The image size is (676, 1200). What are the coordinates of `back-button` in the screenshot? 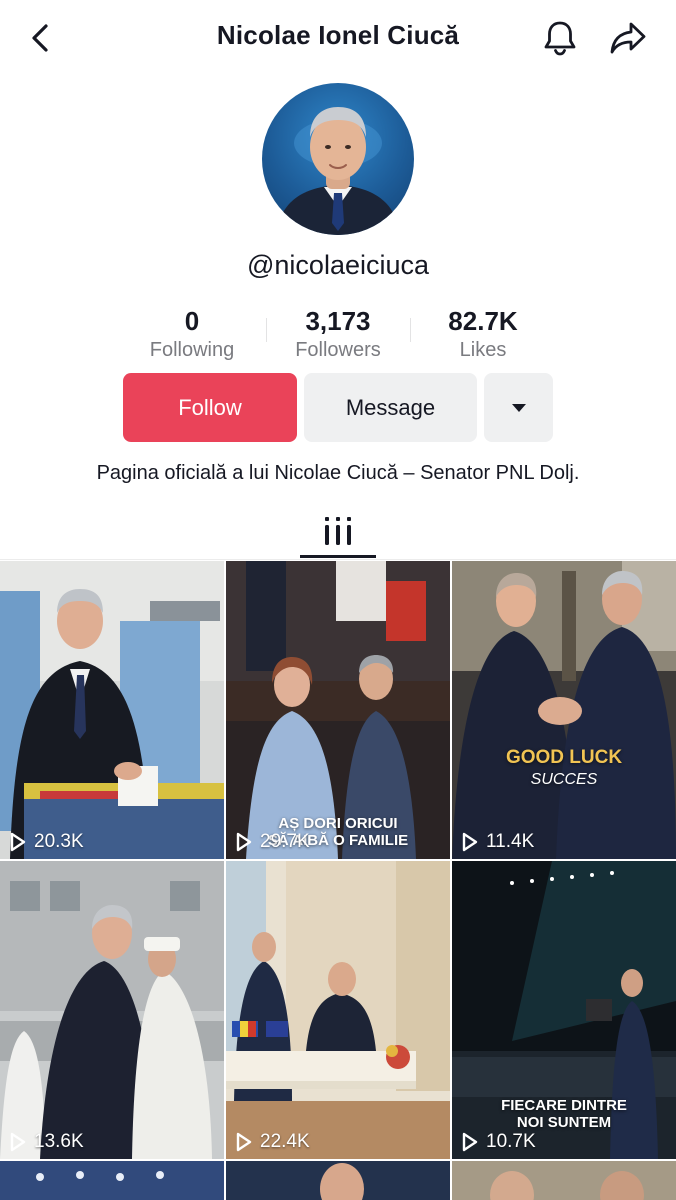 It's located at (40, 38).